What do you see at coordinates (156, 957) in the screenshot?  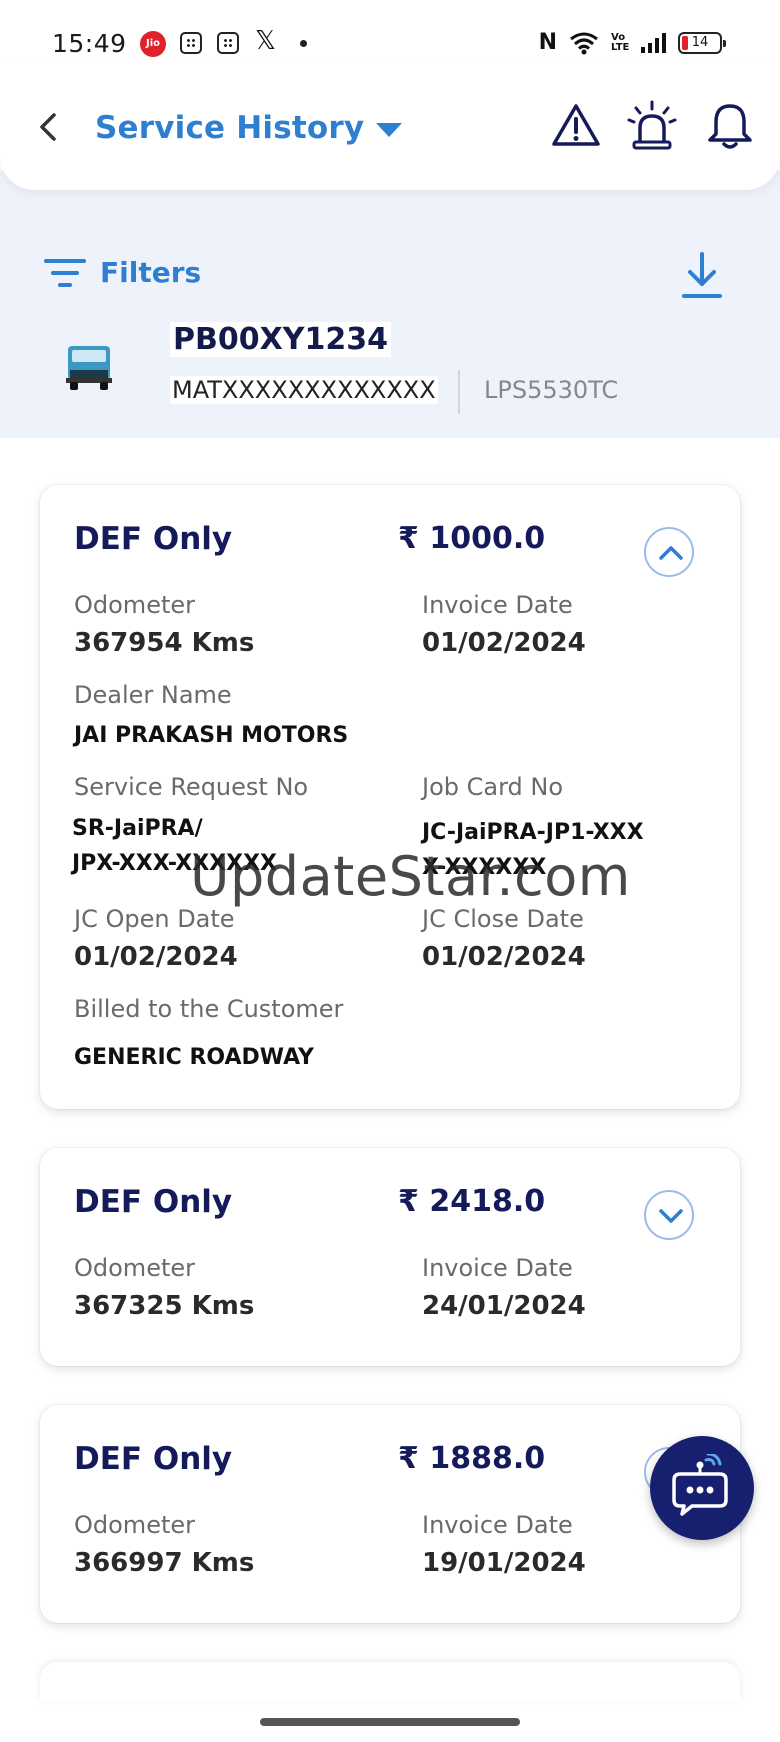 I see `jc-open-date-value: 01/02/2024` at bounding box center [156, 957].